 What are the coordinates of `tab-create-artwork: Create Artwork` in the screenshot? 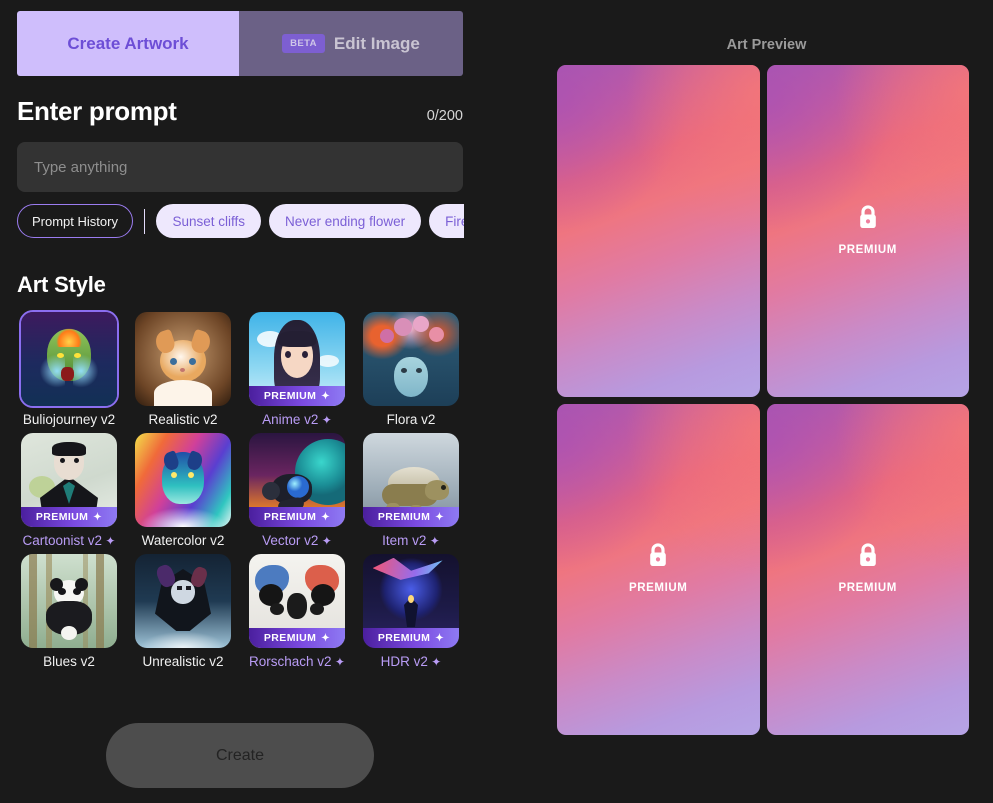 It's located at (128, 43).